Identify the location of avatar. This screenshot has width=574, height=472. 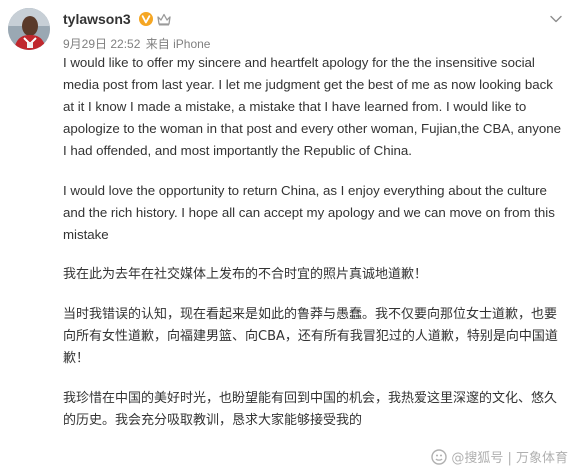
(29, 29).